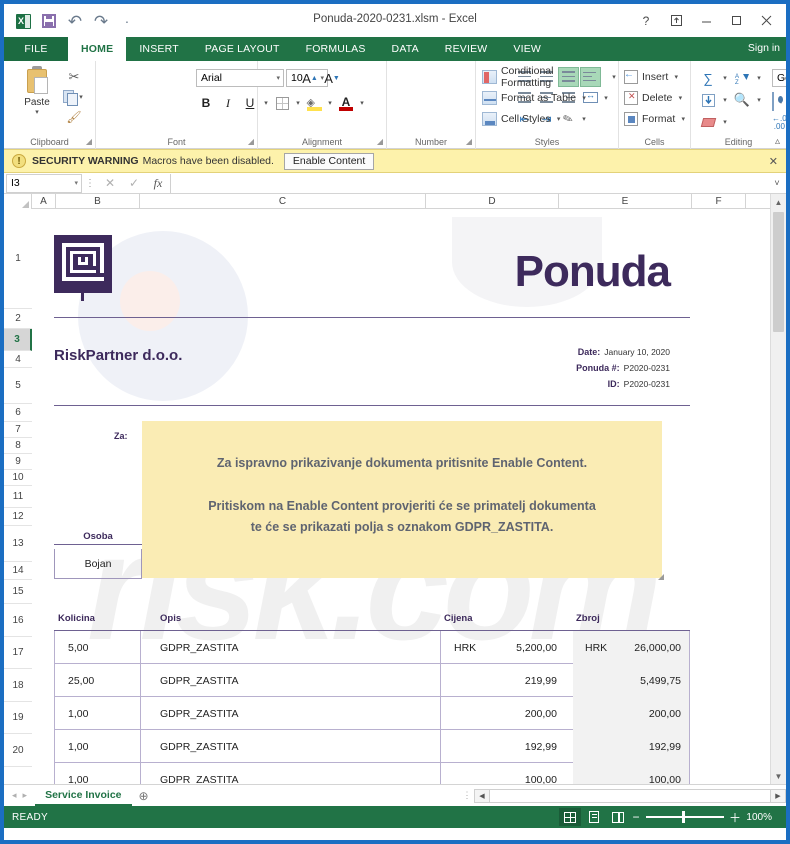 The image size is (790, 844). Describe the element at coordinates (469, 141) in the screenshot. I see `number-dialog-launcher: ◢` at that location.